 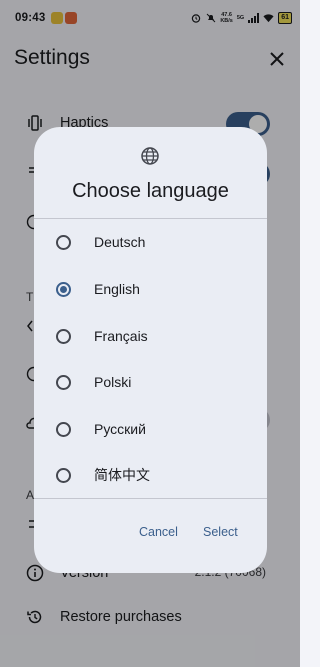 I want to click on language-option-chinese: 简体中文, so click(x=150, y=475).